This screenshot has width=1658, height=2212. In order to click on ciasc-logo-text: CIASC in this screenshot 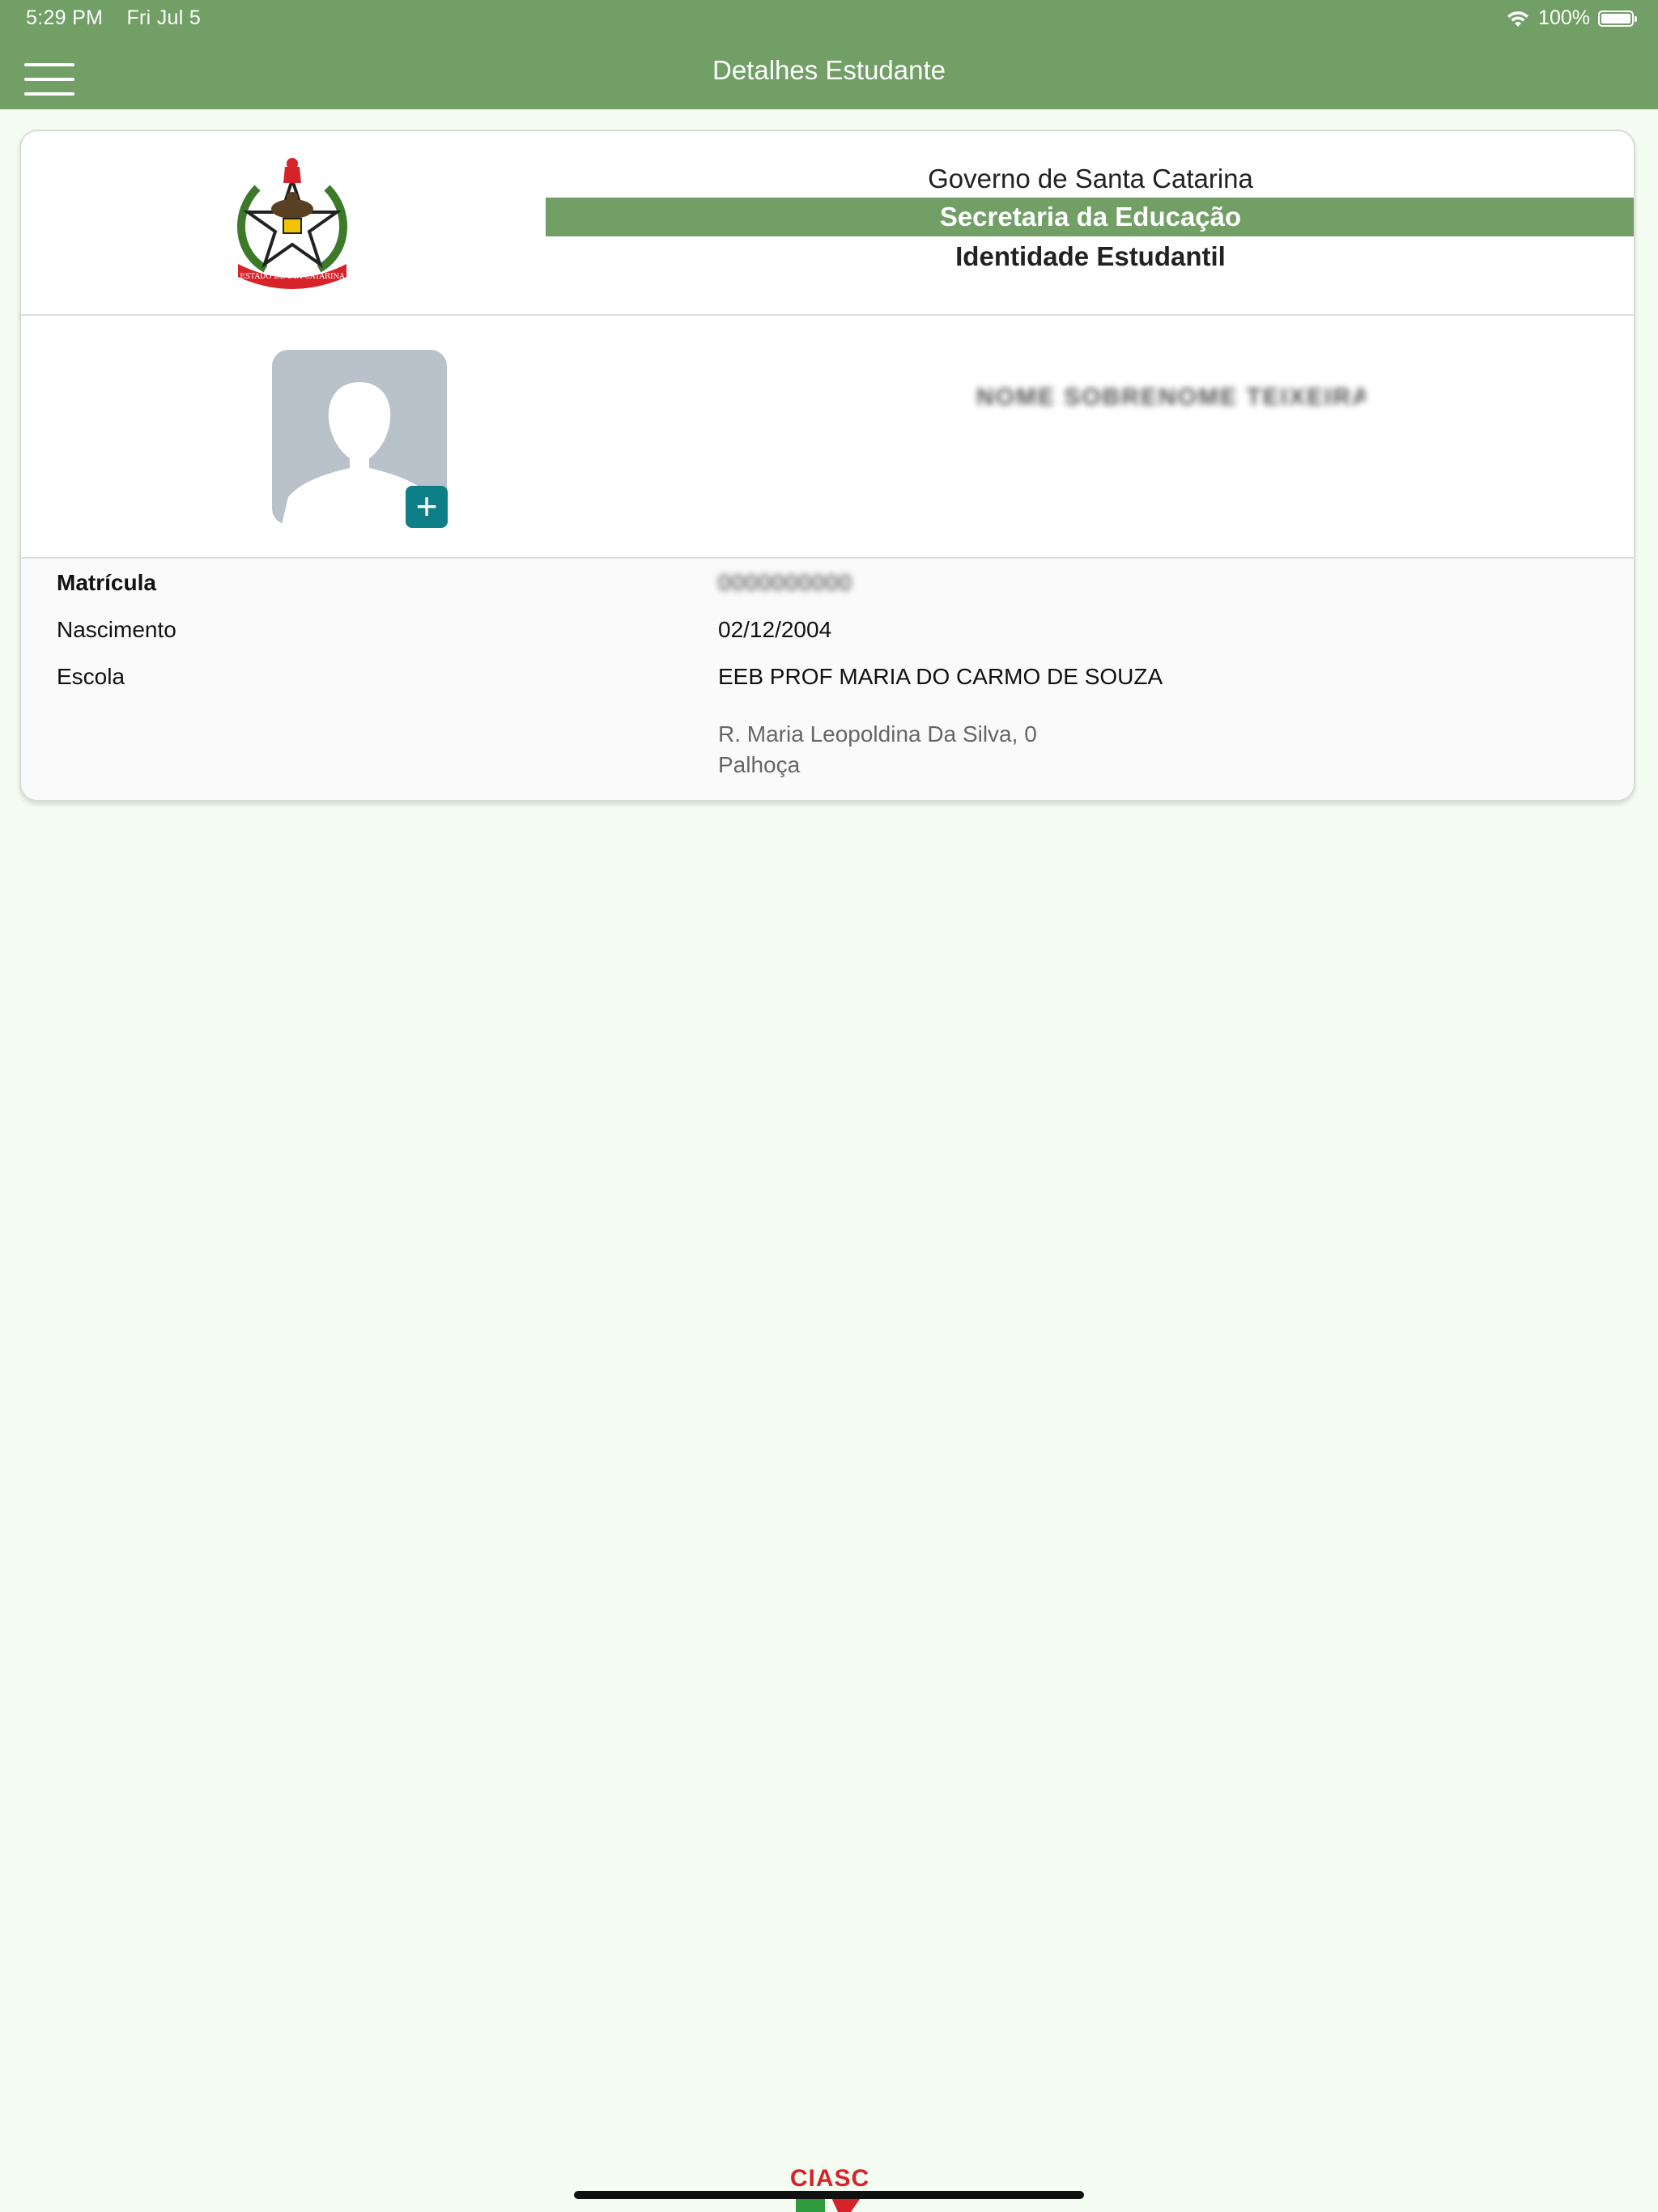, I will do `click(829, 2179)`.